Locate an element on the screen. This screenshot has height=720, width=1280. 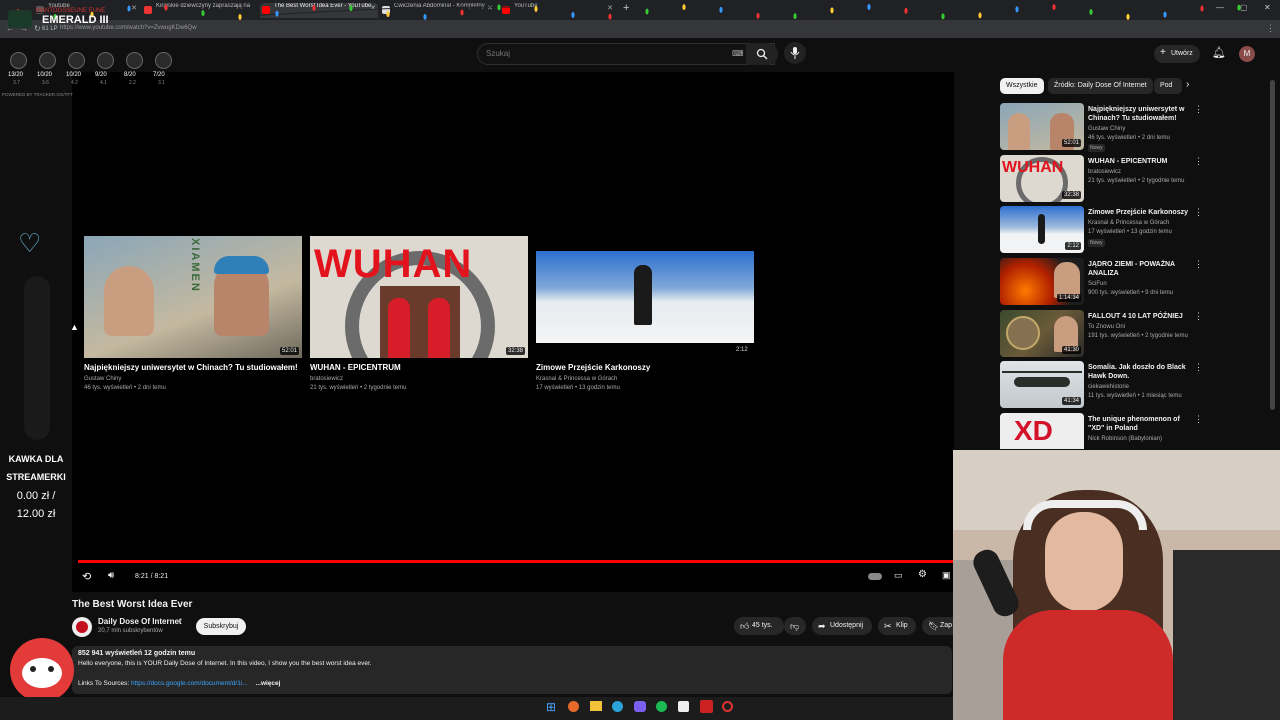
like-button: 👍︎ 45 tys. is located at coordinates (759, 626).